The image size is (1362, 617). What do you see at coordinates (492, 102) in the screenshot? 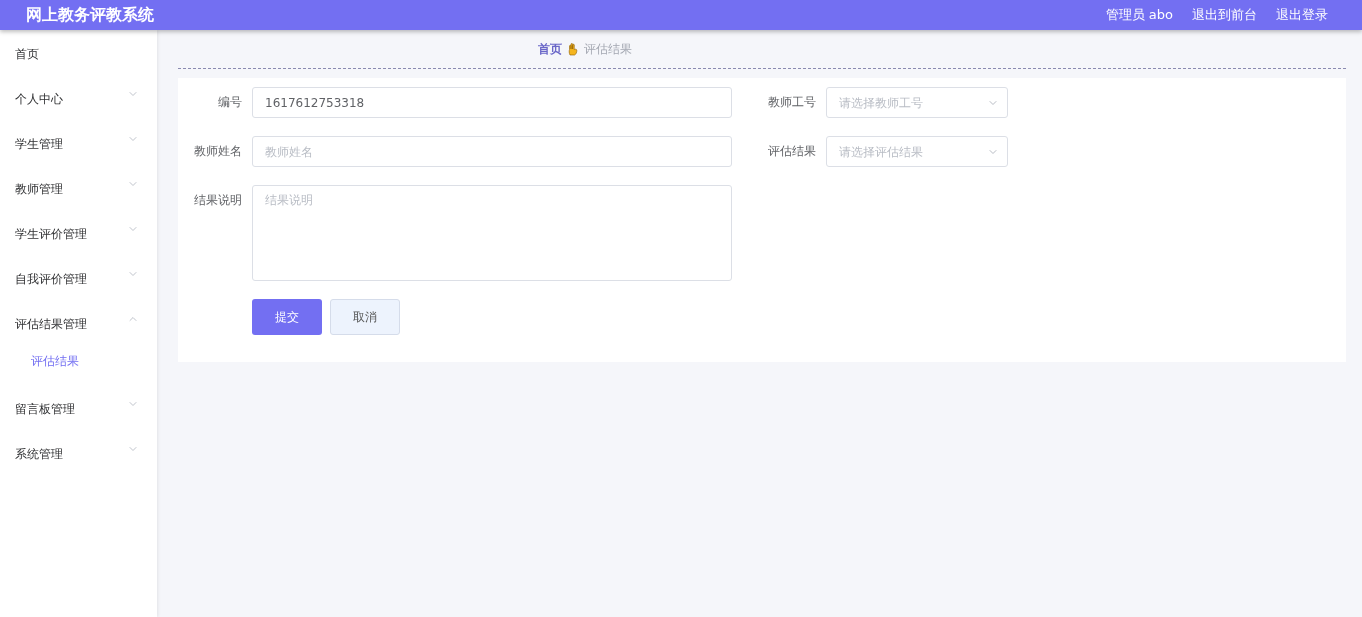
I see `input-field: 1617612753318` at bounding box center [492, 102].